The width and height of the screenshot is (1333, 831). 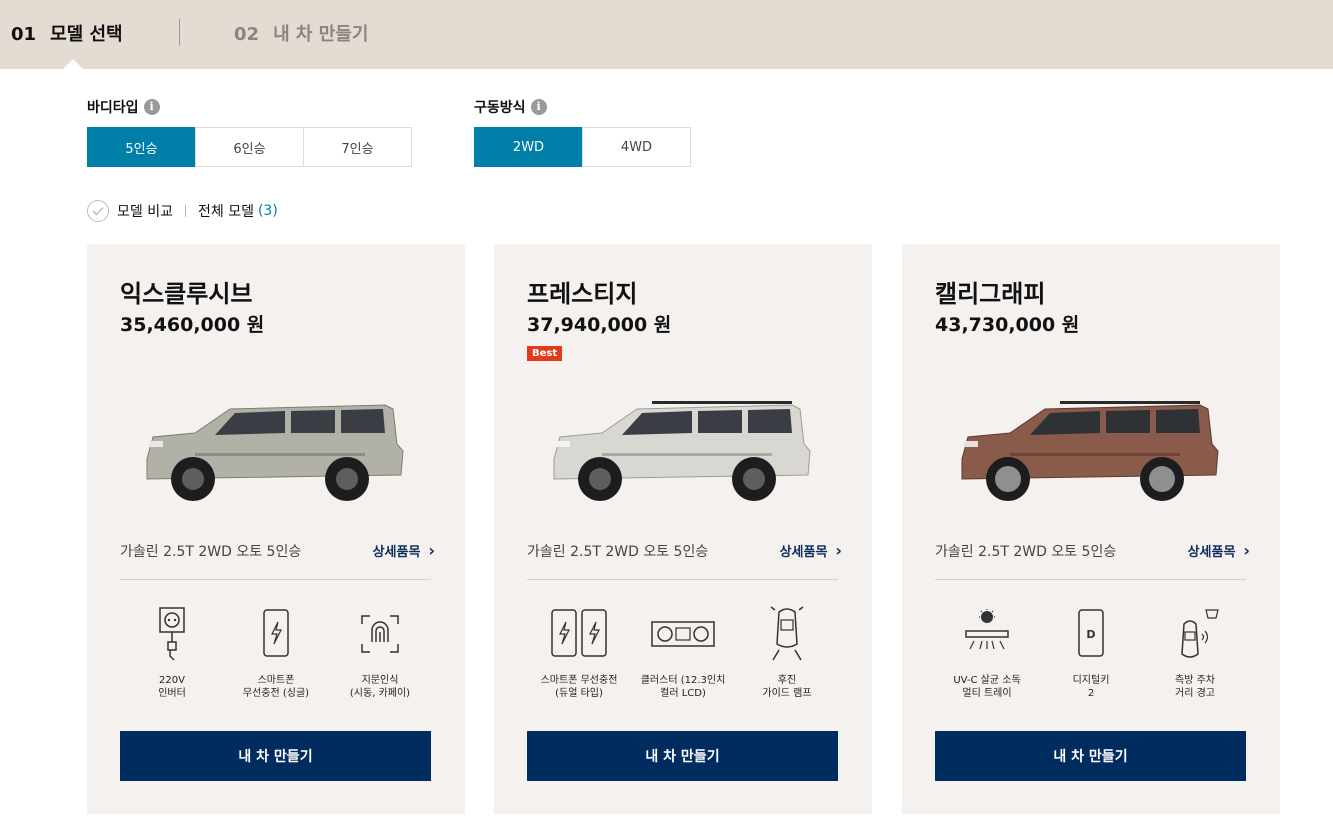 I want to click on drive-type-option-4wd: 4WD, so click(x=636, y=147).